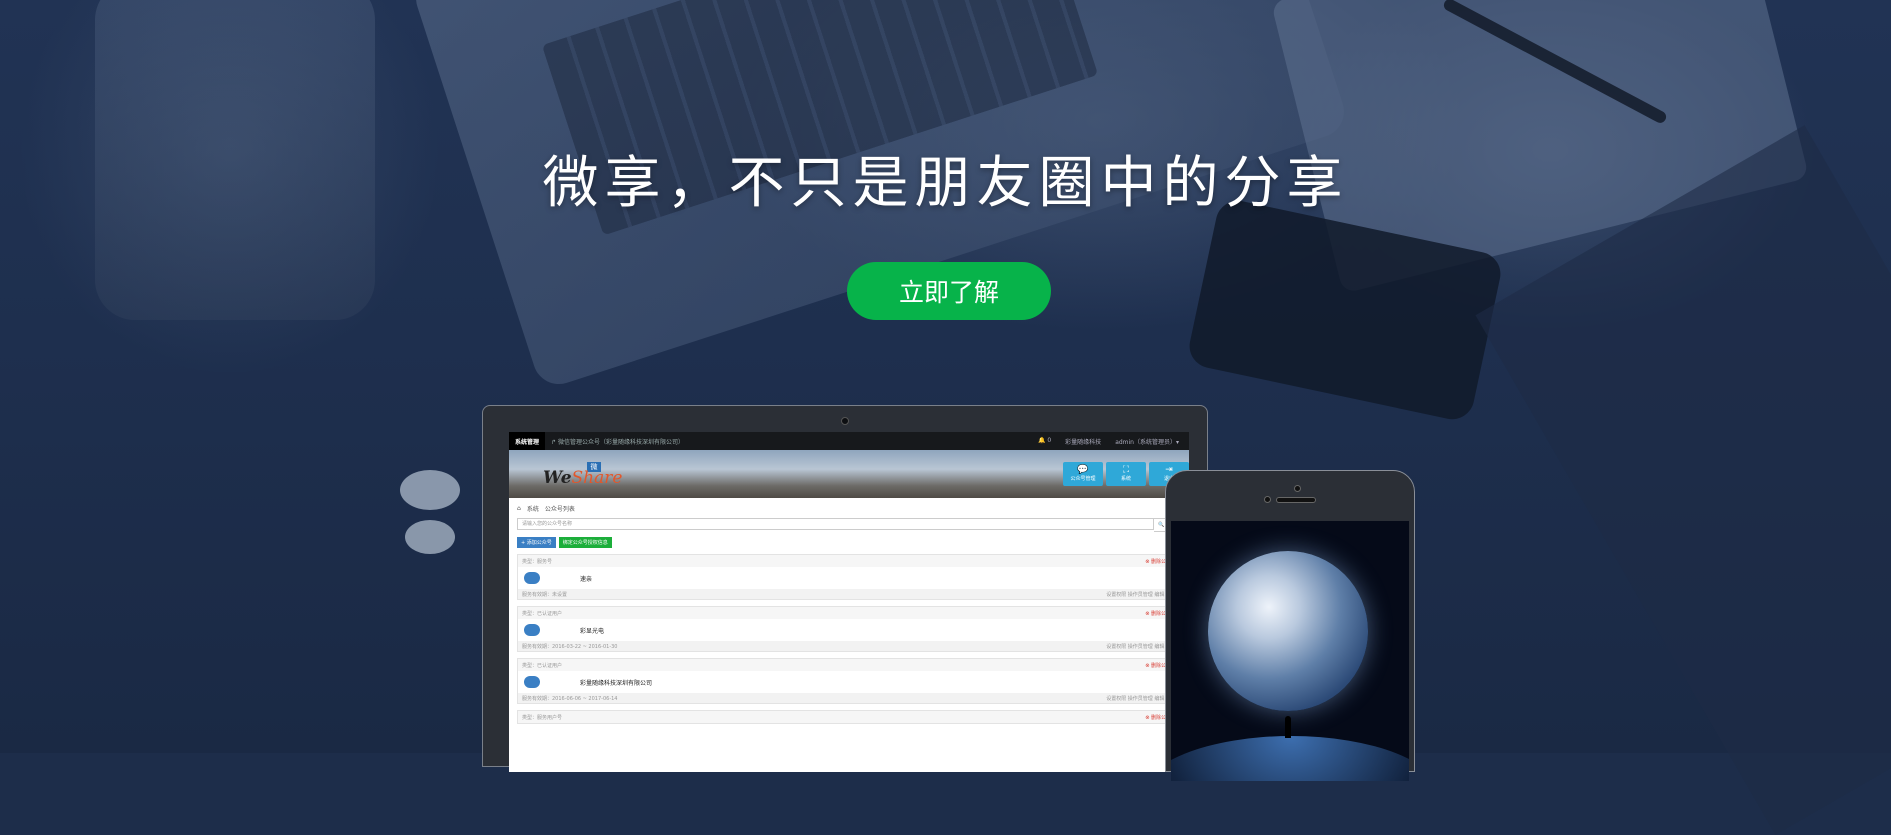 Image resolution: width=1891 pixels, height=835 pixels. What do you see at coordinates (616, 683) in the screenshot?
I see `account-name: 彩量随缘科技深圳有限公司` at bounding box center [616, 683].